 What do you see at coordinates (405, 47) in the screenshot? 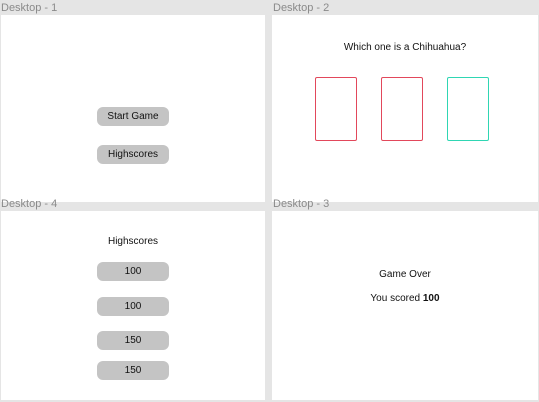
I see `question-text: Which one is a Chihuahua?` at bounding box center [405, 47].